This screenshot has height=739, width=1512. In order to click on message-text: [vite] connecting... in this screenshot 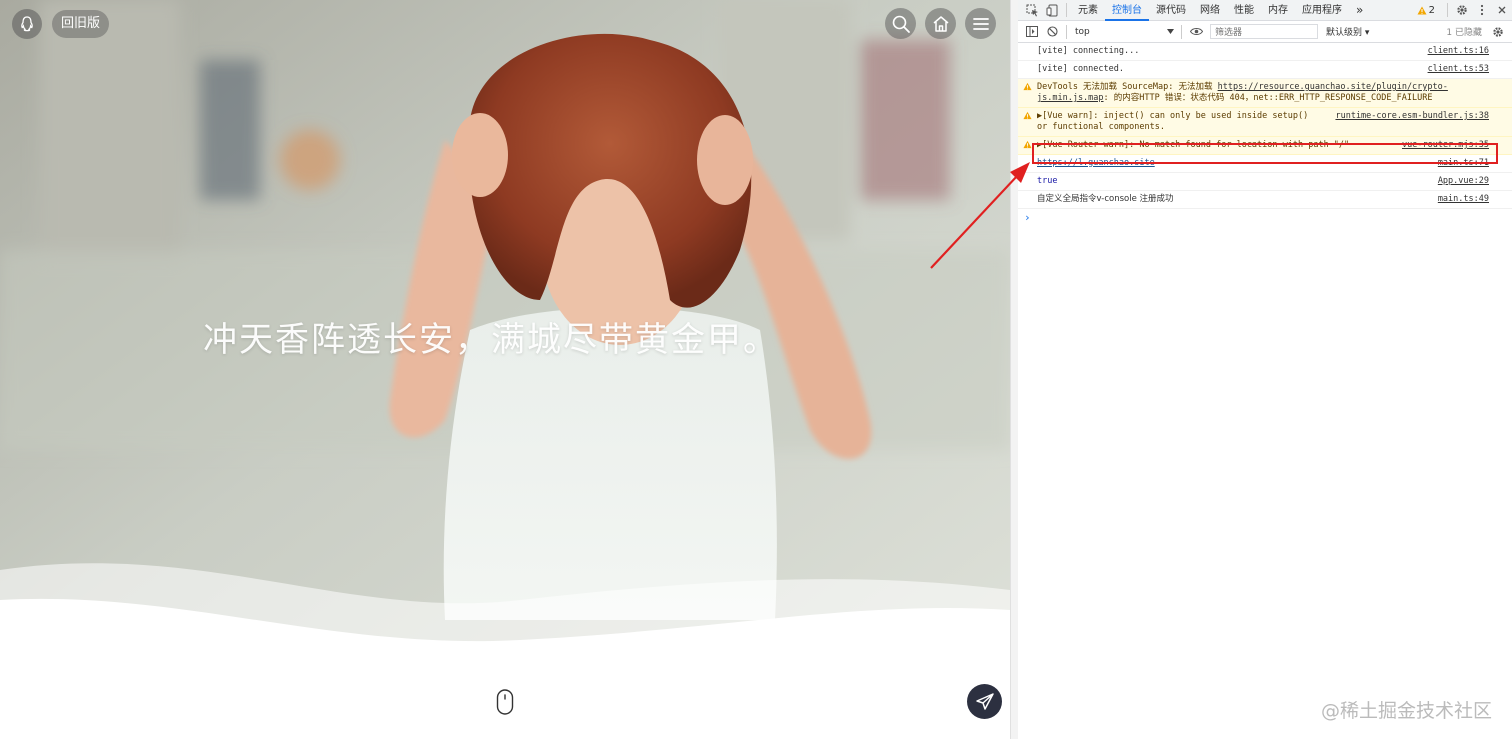, I will do `click(1088, 51)`.